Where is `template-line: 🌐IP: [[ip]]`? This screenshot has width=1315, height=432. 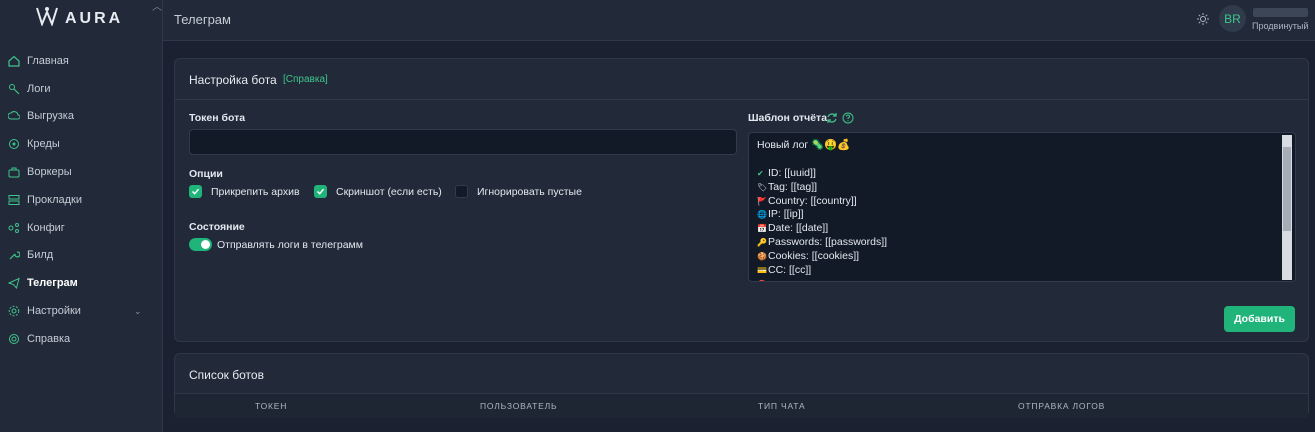 template-line: 🌐IP: [[ip]] is located at coordinates (780, 214).